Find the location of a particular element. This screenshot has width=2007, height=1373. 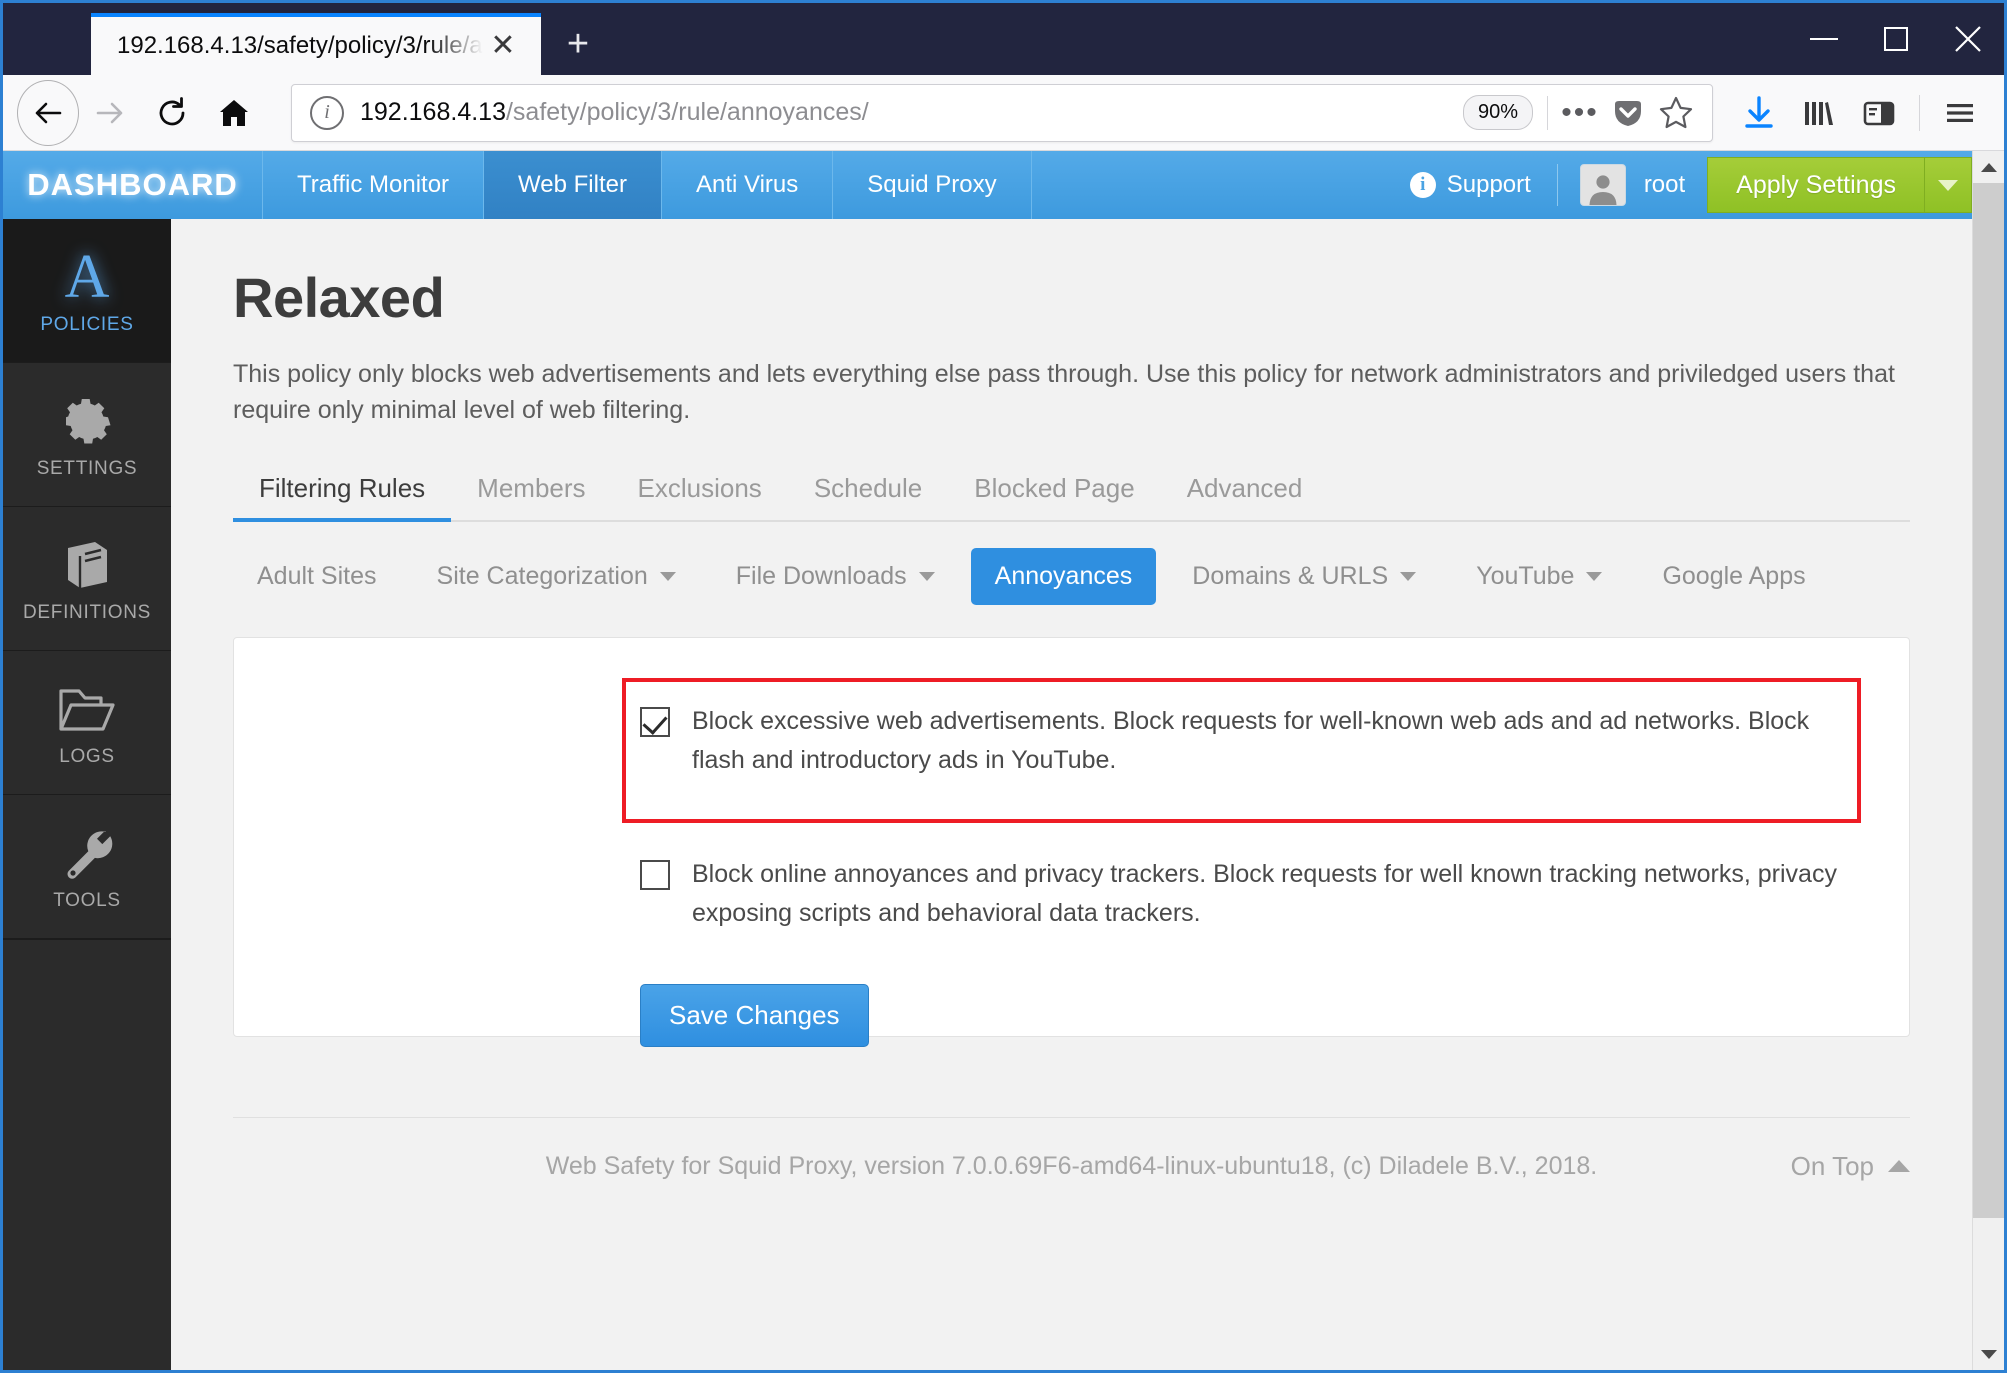

pill-annoyances: Annoyances is located at coordinates (1063, 576).